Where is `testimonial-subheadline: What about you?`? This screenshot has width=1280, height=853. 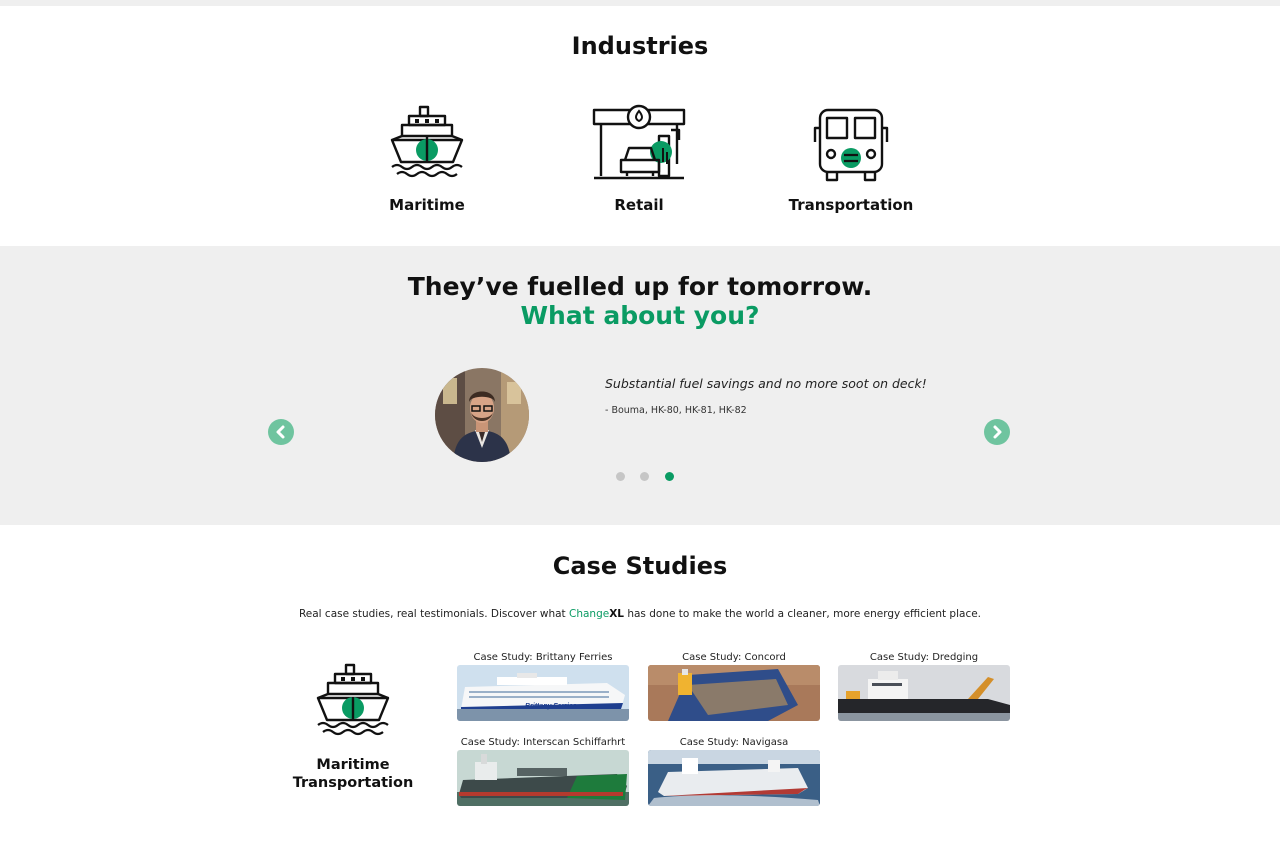 testimonial-subheadline: What about you? is located at coordinates (640, 315).